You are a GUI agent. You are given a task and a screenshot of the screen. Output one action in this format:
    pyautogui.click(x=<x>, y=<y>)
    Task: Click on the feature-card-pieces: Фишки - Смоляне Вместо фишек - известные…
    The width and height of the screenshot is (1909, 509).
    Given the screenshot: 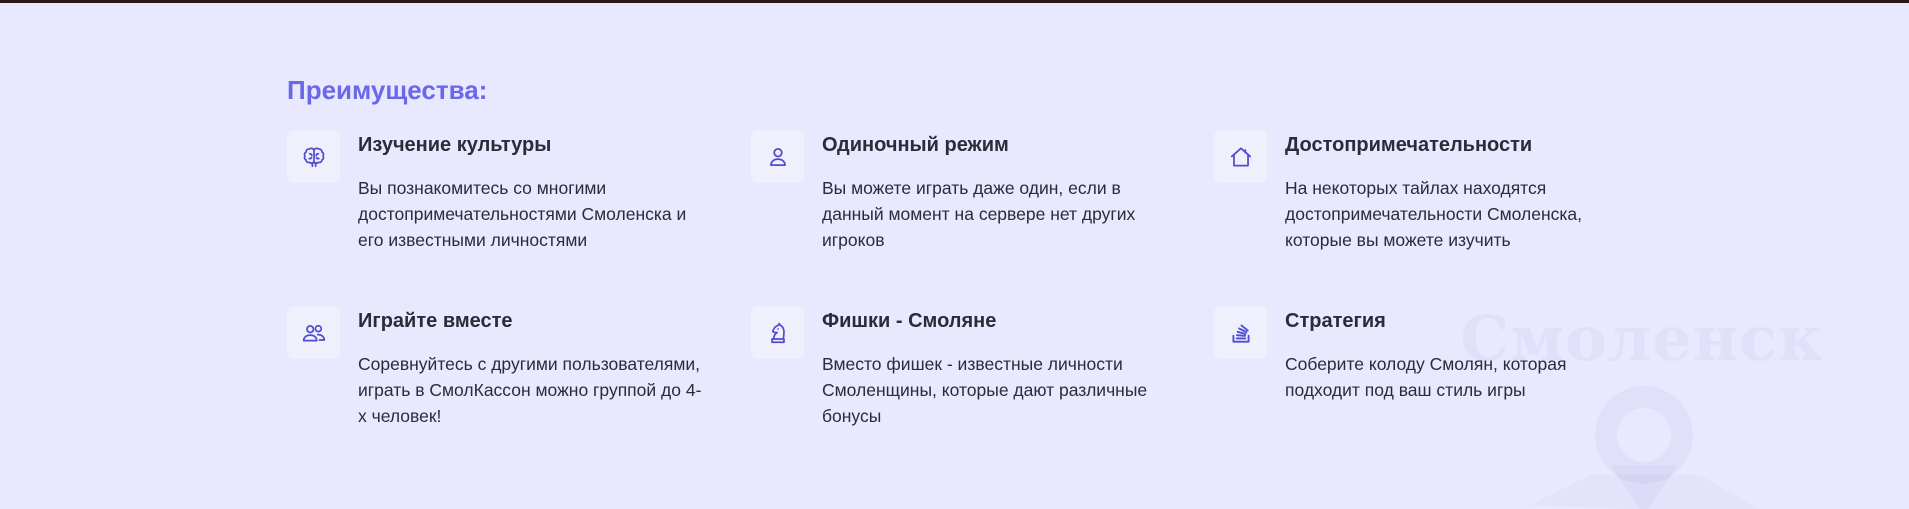 What is the action you would take?
    pyautogui.click(x=951, y=376)
    